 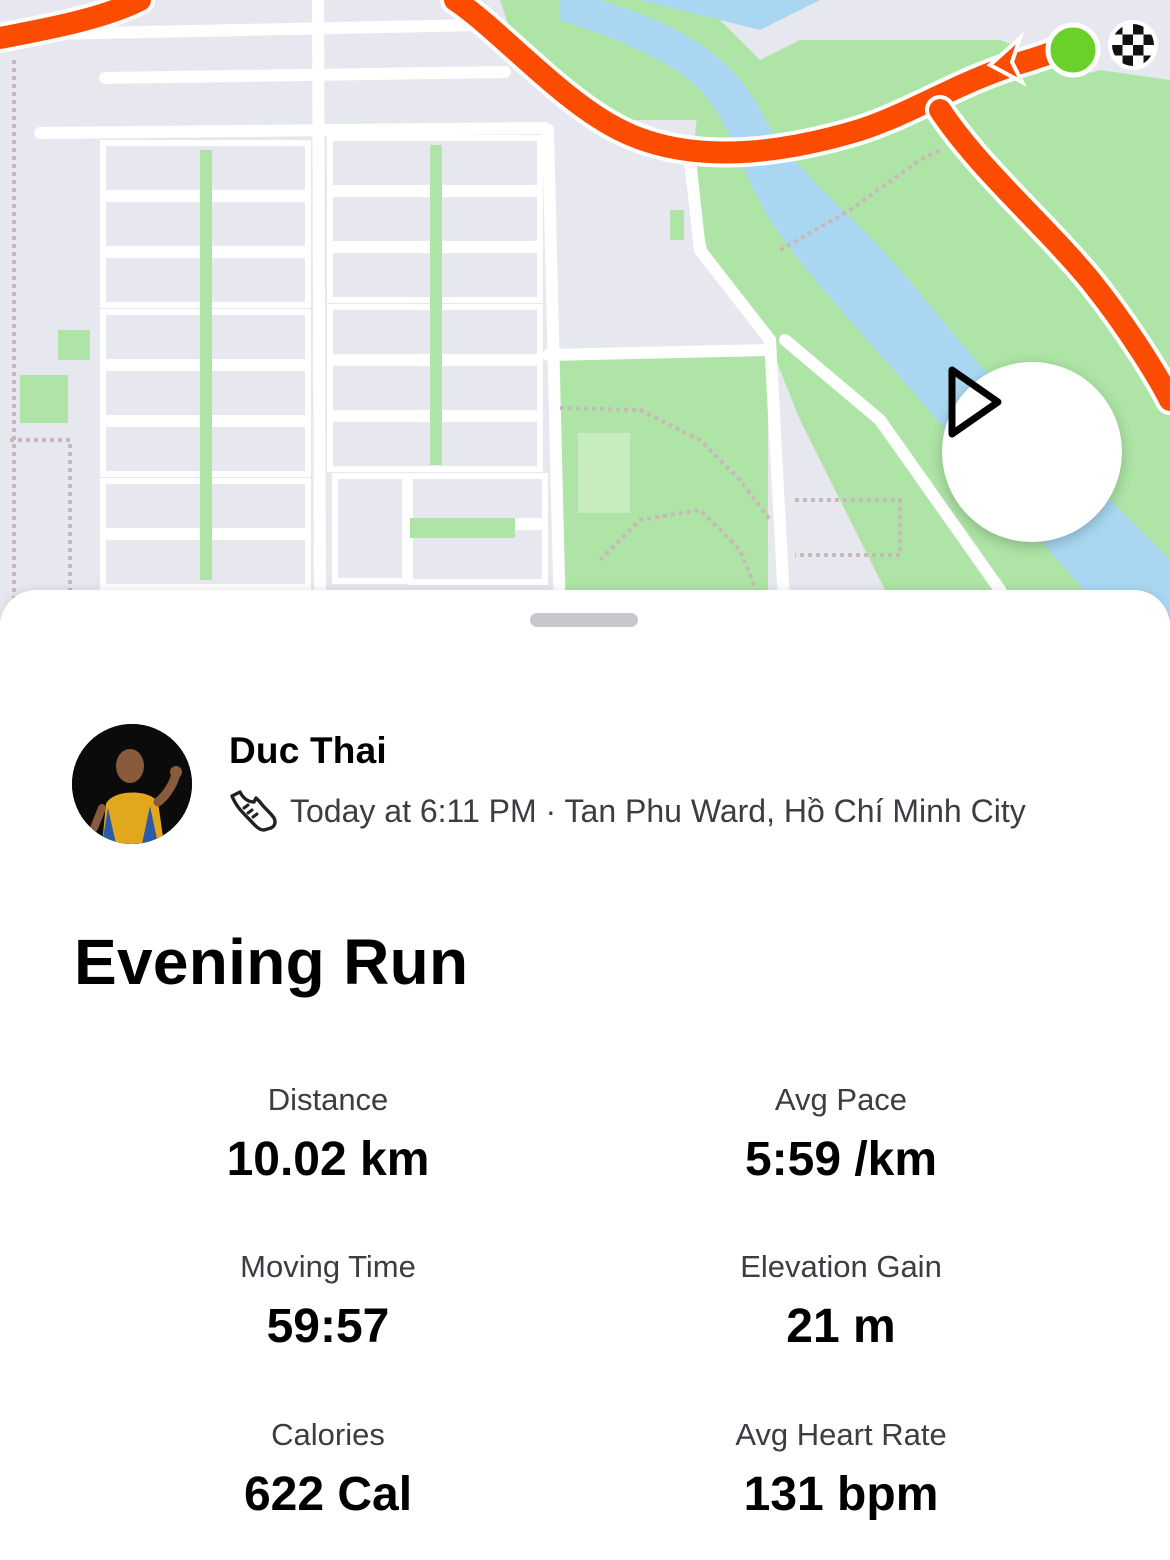 I want to click on stat-label: Distance, so click(x=328, y=1099).